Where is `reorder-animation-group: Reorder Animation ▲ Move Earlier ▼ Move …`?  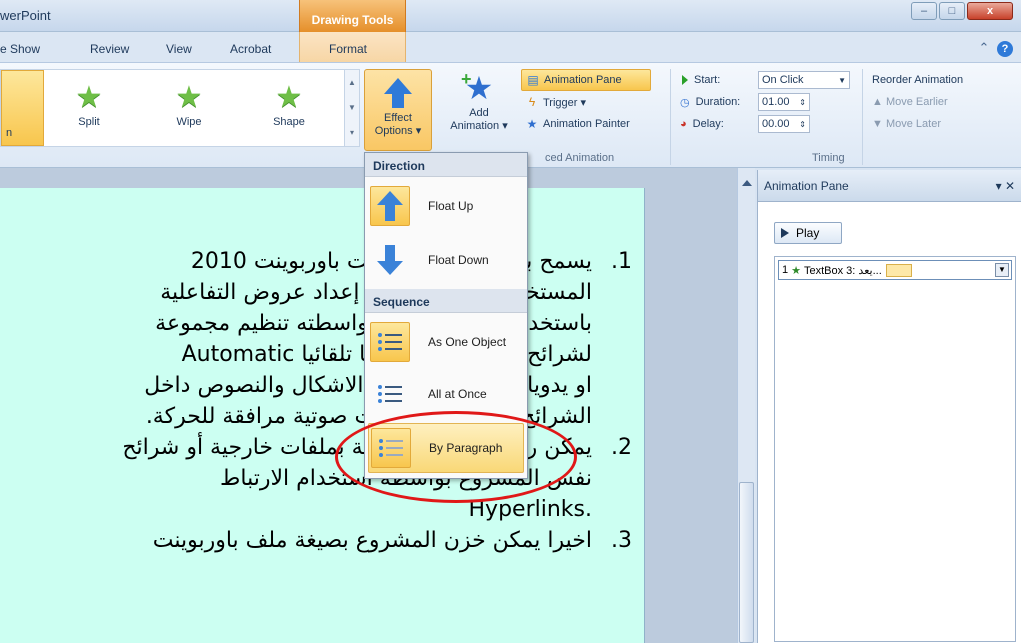 reorder-animation-group: Reorder Animation ▲ Move Earlier ▼ Move … is located at coordinates (931, 102).